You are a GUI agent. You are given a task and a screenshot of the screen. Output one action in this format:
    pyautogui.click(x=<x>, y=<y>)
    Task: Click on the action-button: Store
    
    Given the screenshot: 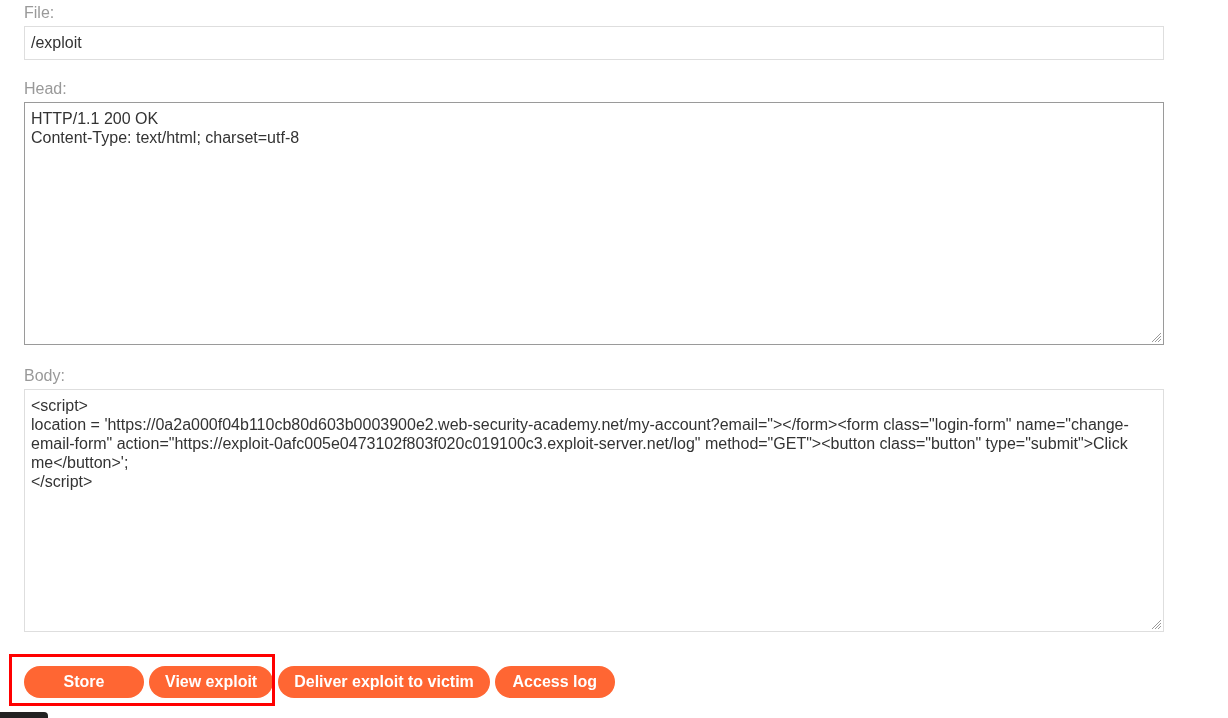 What is the action you would take?
    pyautogui.click(x=84, y=682)
    